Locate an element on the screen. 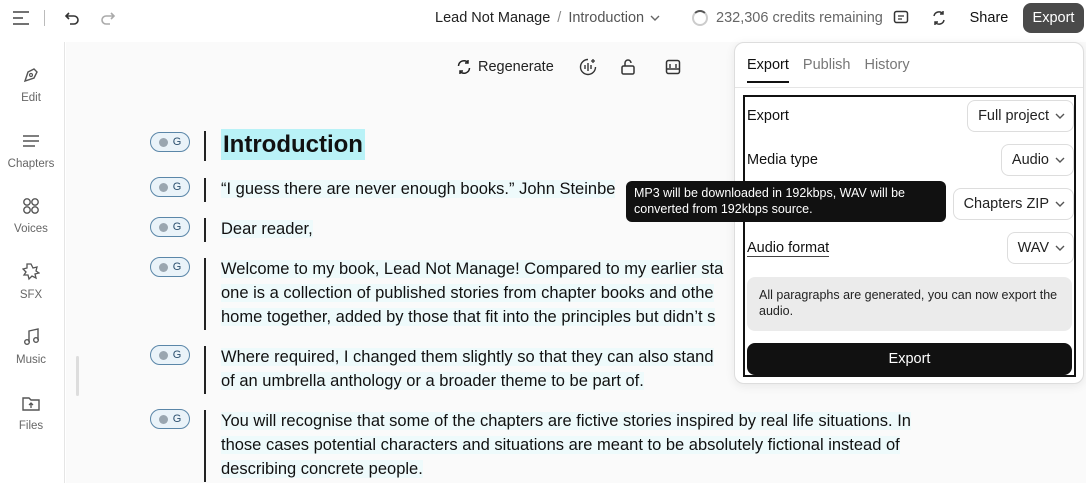 Image resolution: width=1086 pixels, height=483 pixels. tab-export: Export is located at coordinates (768, 70).